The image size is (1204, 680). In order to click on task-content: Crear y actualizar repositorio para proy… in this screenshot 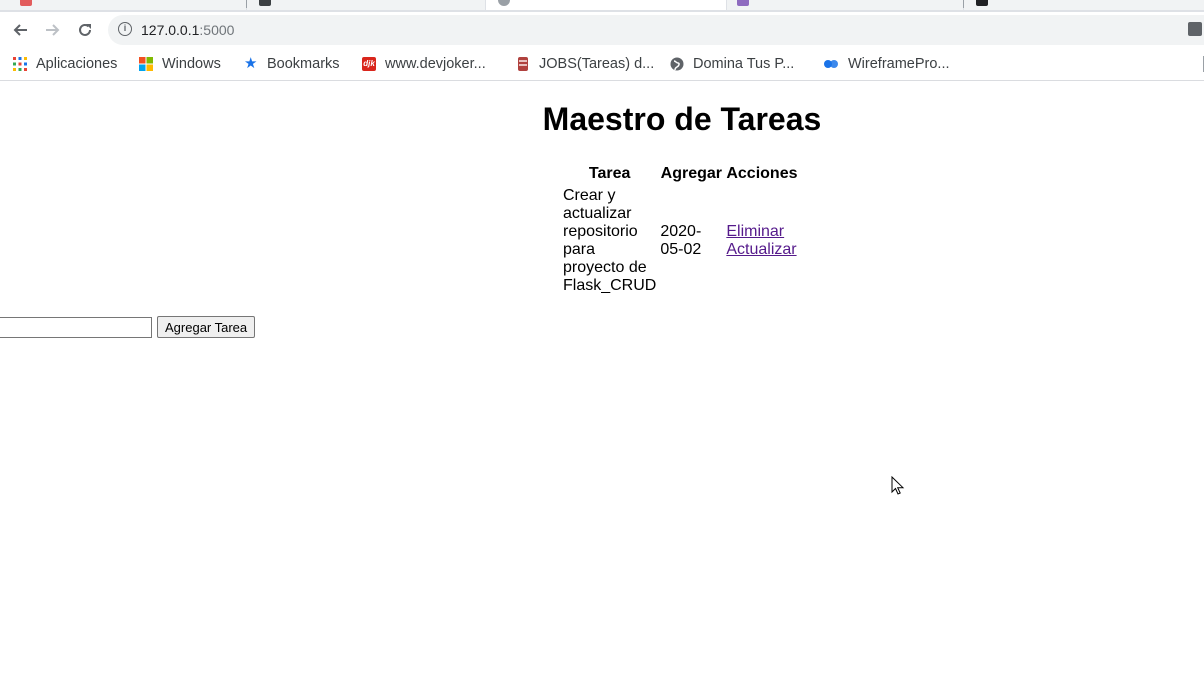, I will do `click(610, 240)`.